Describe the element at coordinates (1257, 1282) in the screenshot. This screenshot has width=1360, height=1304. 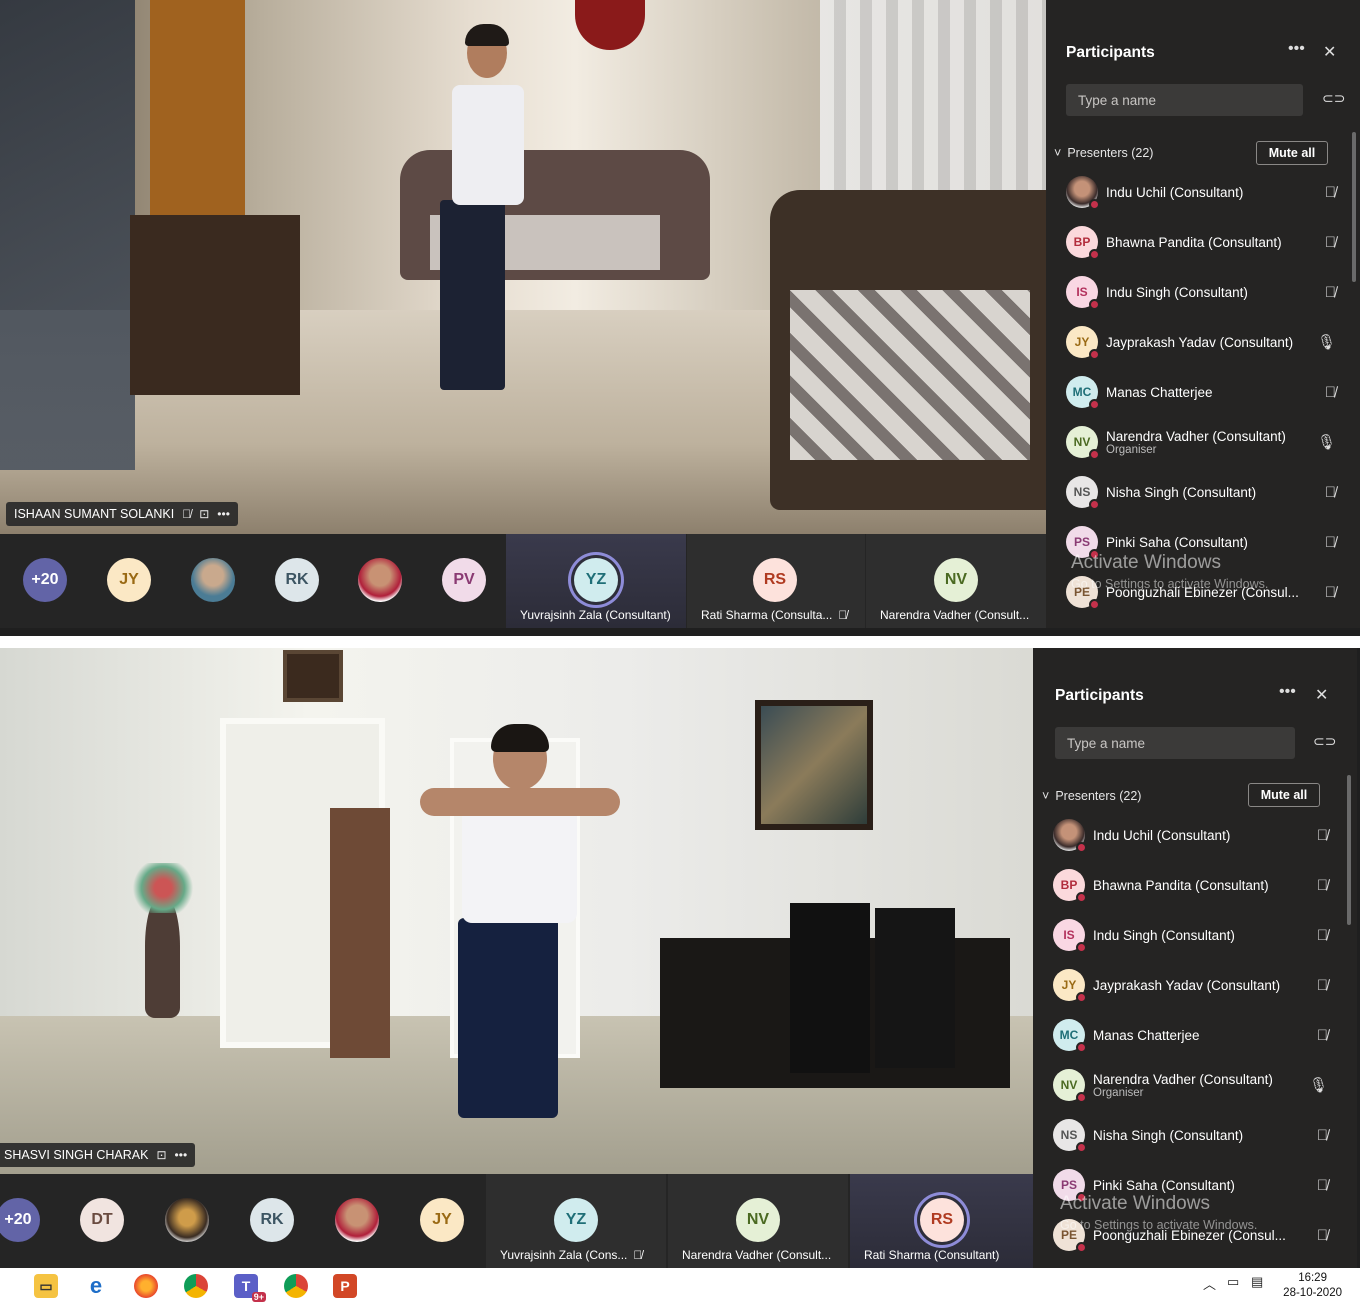
I see `notifications-icon: ▤` at that location.